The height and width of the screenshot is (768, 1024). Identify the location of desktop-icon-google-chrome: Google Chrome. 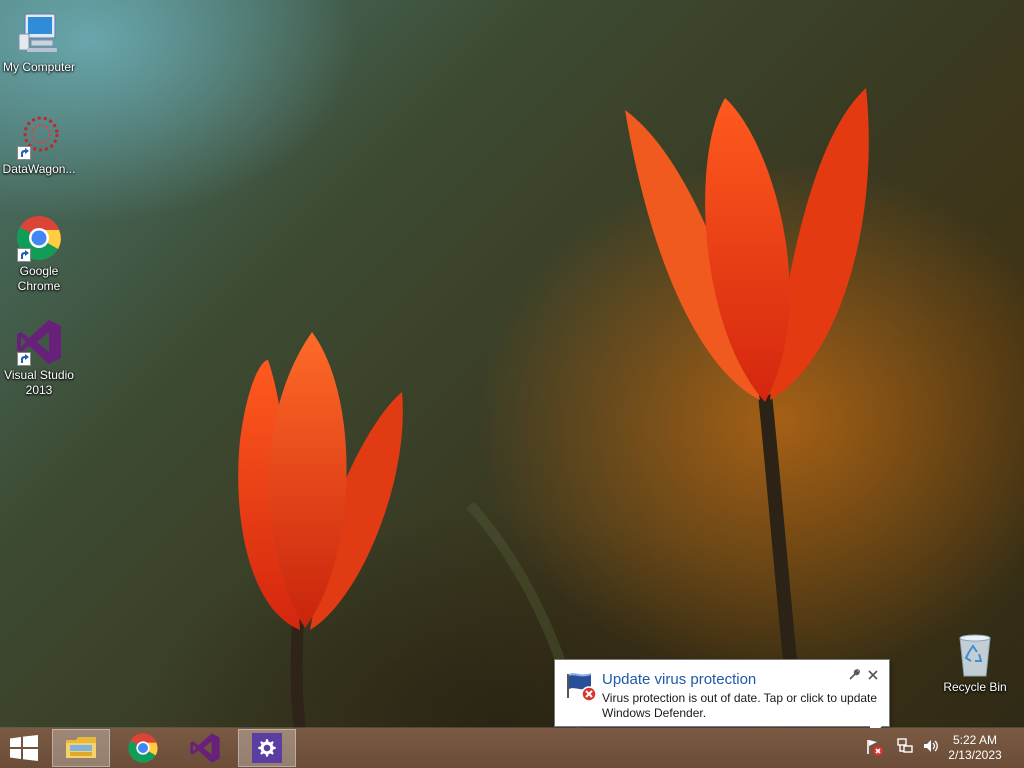
(39, 254).